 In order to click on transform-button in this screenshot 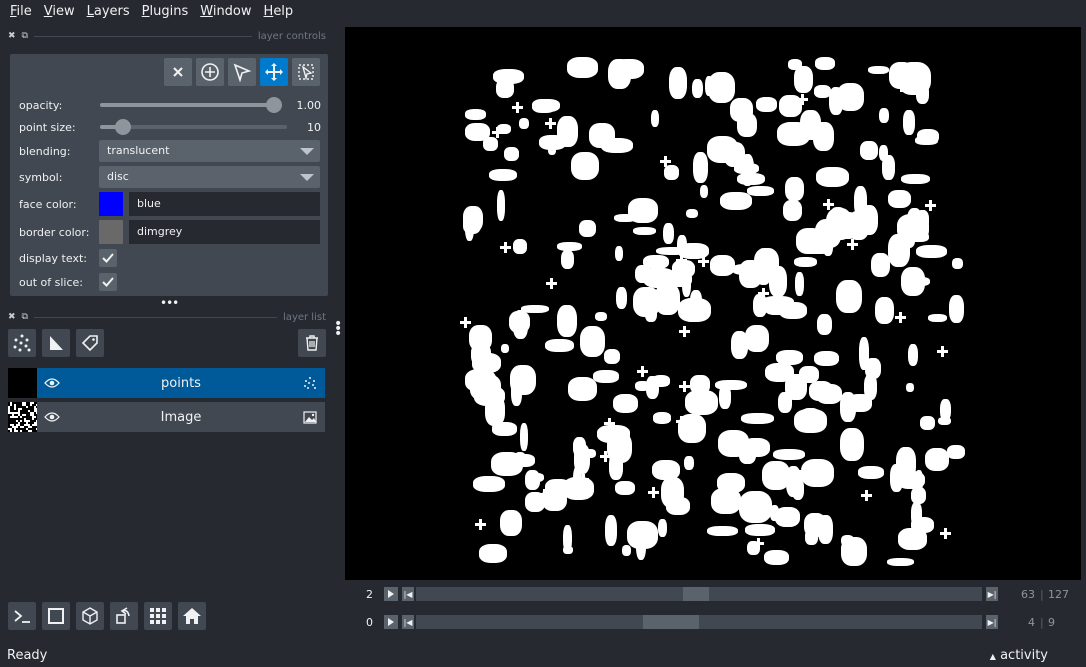, I will do `click(306, 72)`.